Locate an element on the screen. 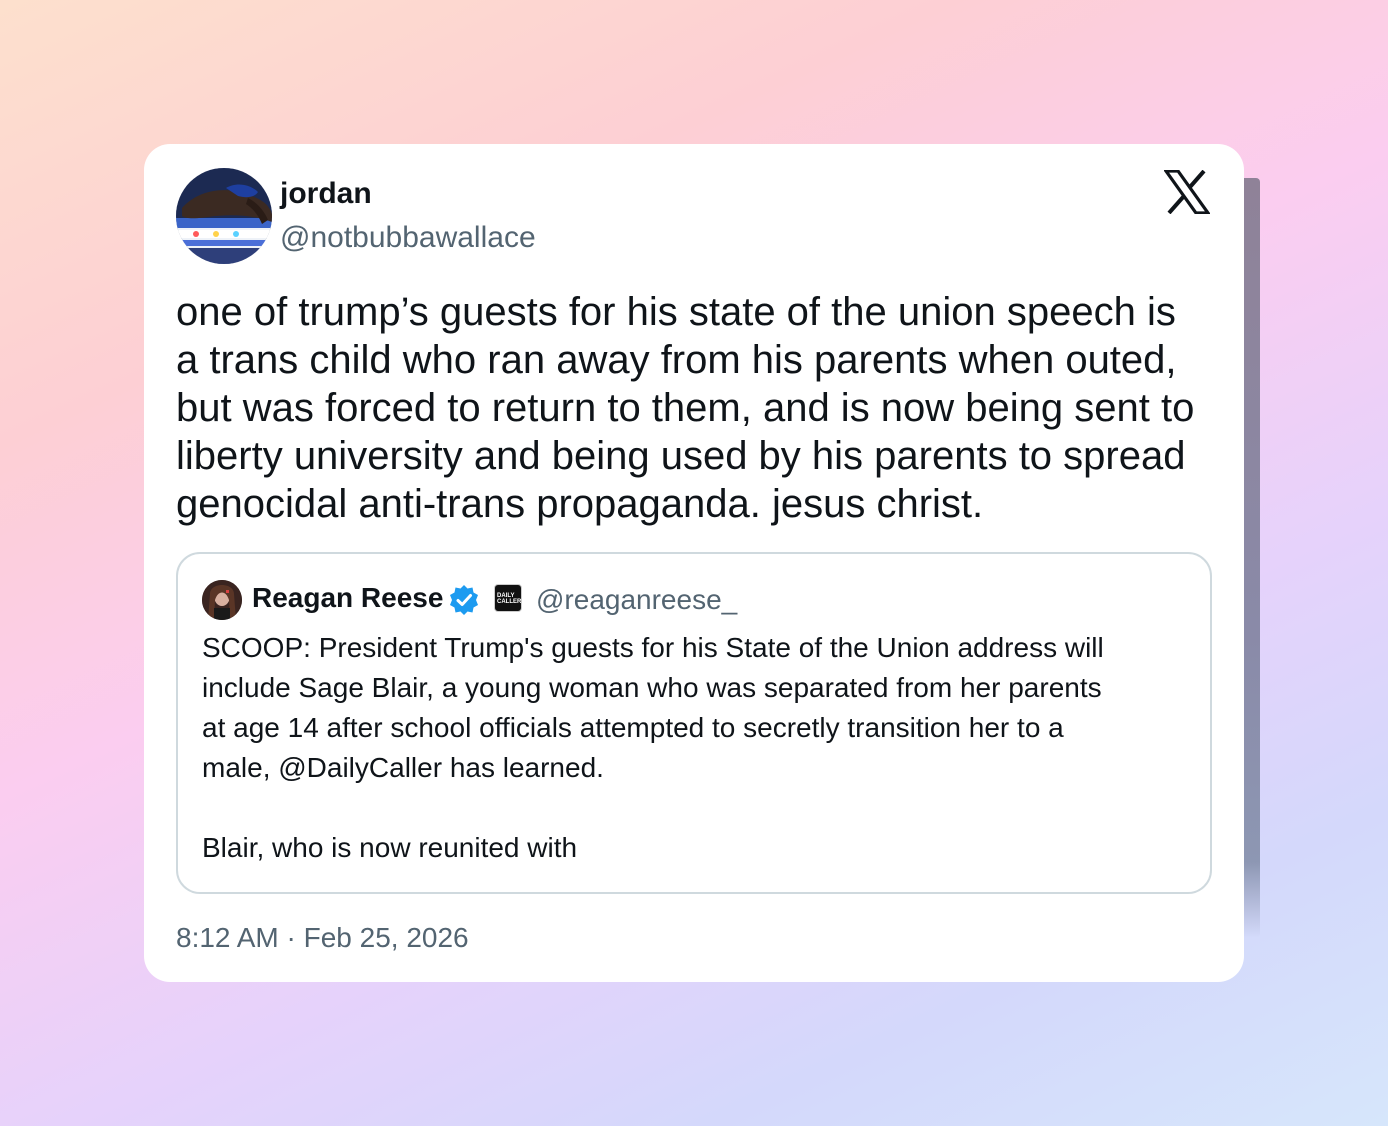 Image resolution: width=1388 pixels, height=1126 pixels. author-avatar is located at coordinates (224, 216).